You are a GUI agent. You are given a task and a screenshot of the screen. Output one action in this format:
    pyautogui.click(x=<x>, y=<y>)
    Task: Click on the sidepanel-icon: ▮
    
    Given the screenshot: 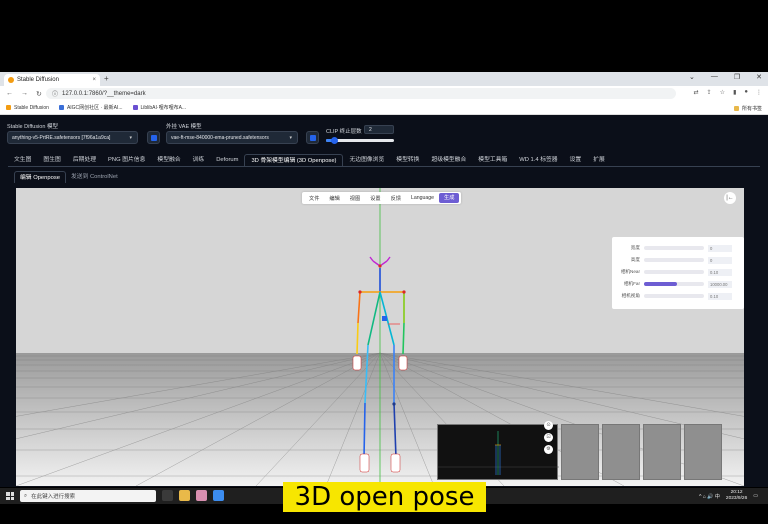 What is the action you would take?
    pyautogui.click(x=734, y=92)
    